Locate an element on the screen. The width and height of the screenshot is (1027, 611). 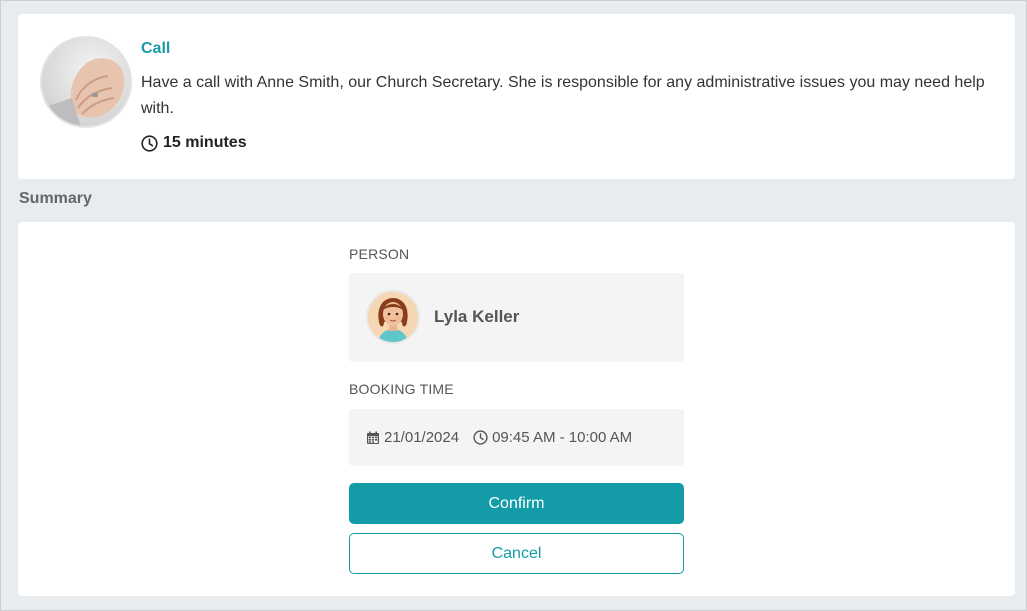
calendar-icon is located at coordinates (373, 438).